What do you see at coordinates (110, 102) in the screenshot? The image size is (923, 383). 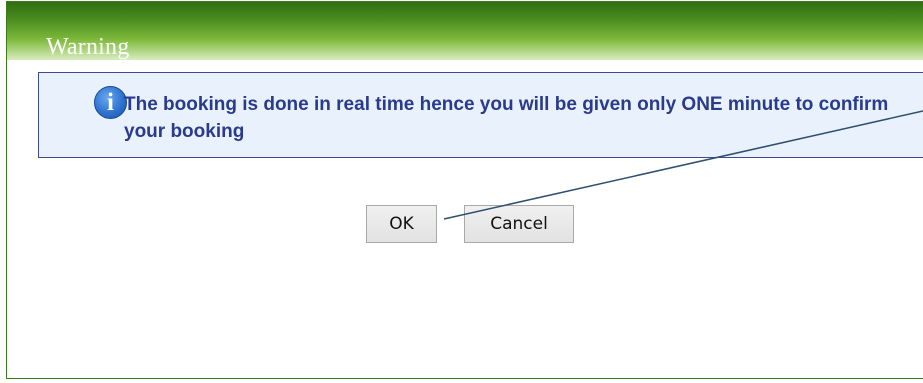 I see `info-icon: i` at bounding box center [110, 102].